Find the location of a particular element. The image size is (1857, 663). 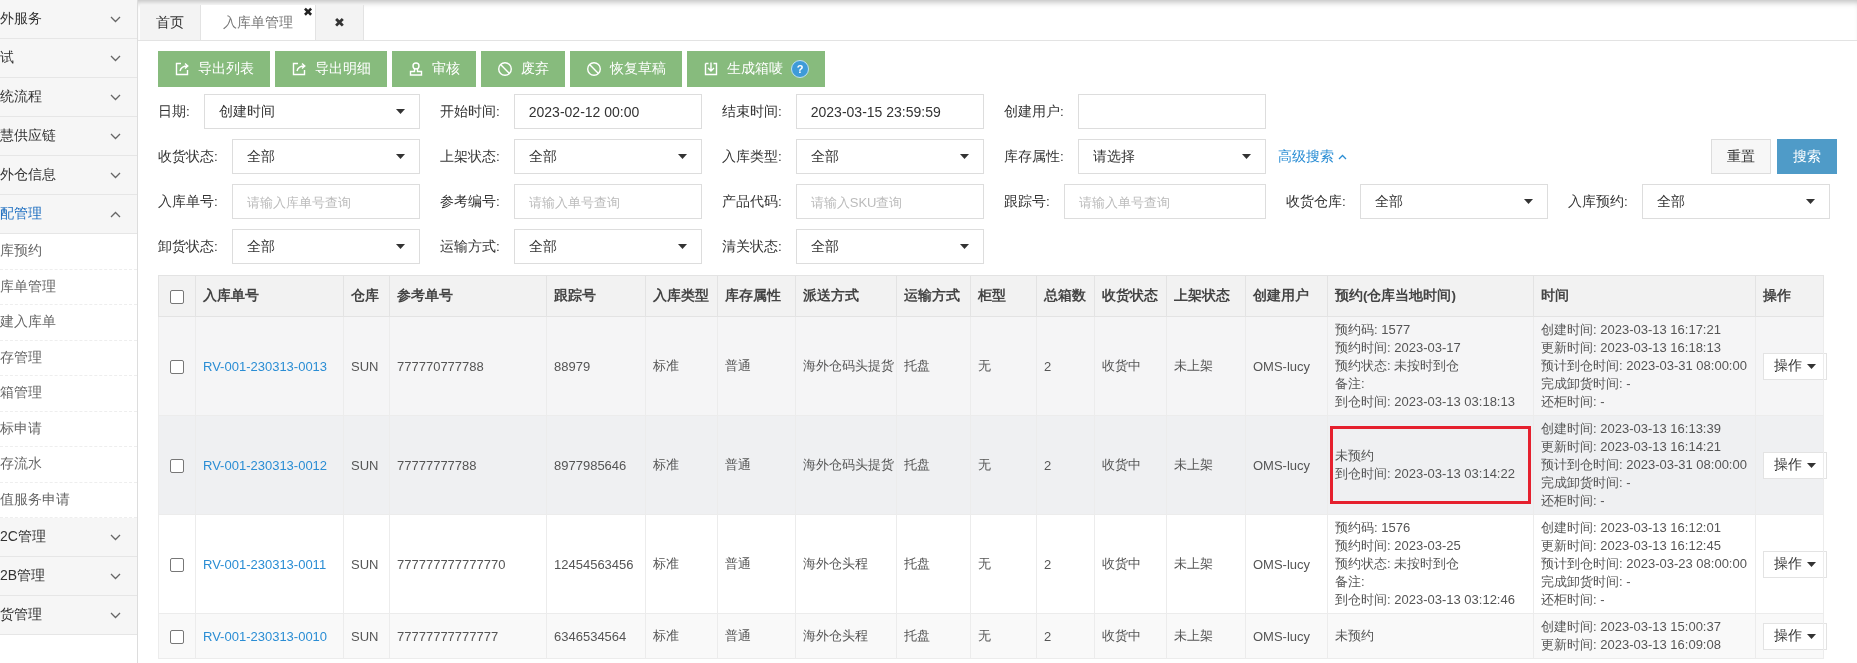

close-icon: ✖ is located at coordinates (307, 12).